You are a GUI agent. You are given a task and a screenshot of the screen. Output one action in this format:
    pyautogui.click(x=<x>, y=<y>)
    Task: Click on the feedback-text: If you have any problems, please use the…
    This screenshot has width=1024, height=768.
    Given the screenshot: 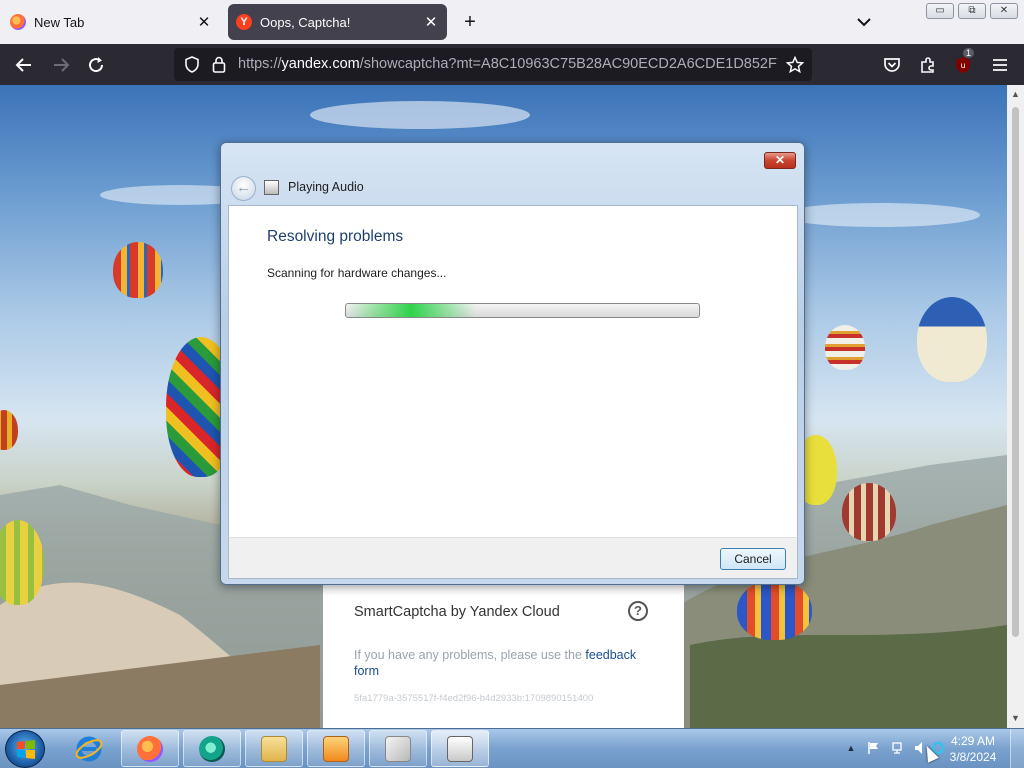 What is the action you would take?
    pyautogui.click(x=495, y=663)
    